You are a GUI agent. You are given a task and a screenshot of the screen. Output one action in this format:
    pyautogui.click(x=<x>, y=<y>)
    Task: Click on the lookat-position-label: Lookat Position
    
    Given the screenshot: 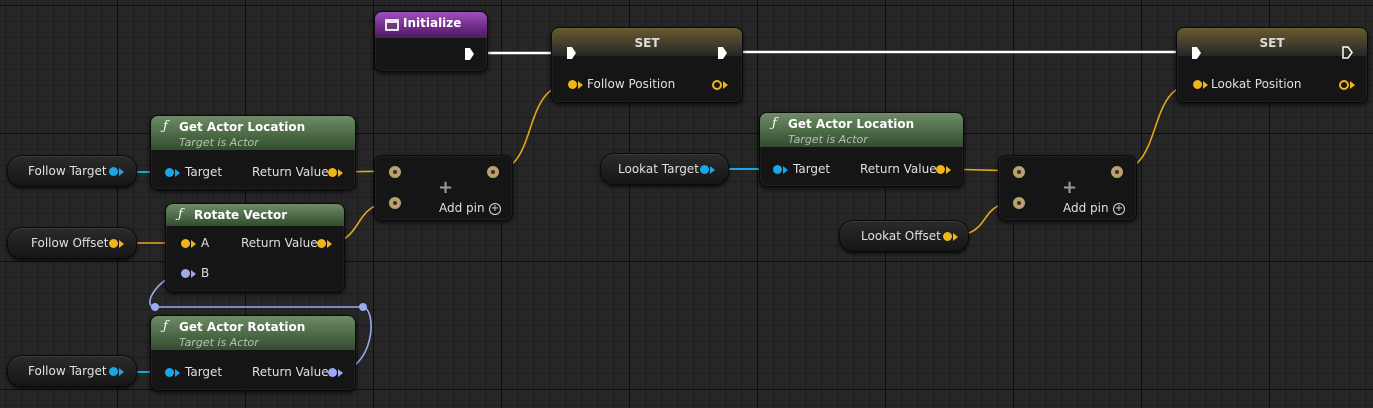 What is the action you would take?
    pyautogui.click(x=1256, y=84)
    